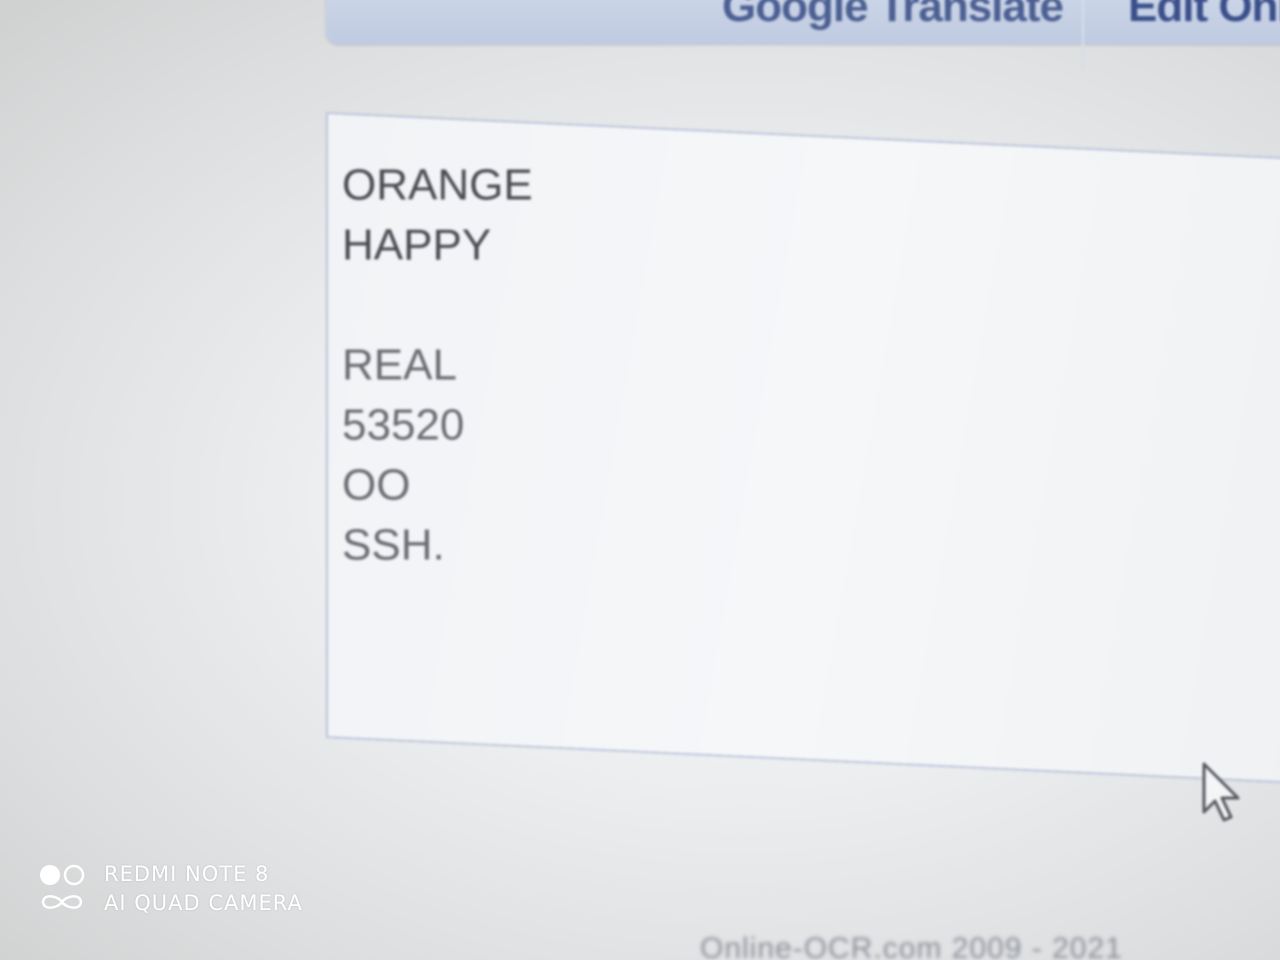 The image size is (1280, 960). I want to click on camera-type-label: AI QUAD CAMERA, so click(203, 903).